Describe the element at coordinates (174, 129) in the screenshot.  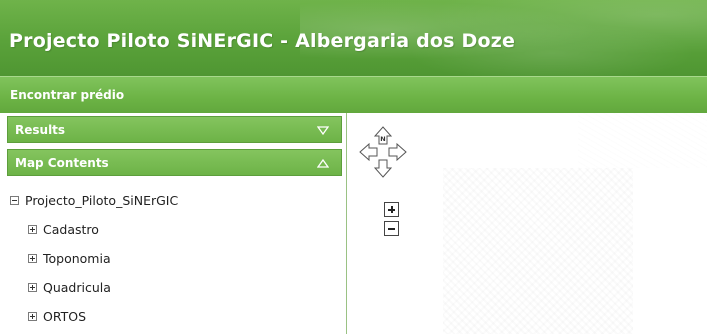
I see `results-panel-header: Results` at that location.